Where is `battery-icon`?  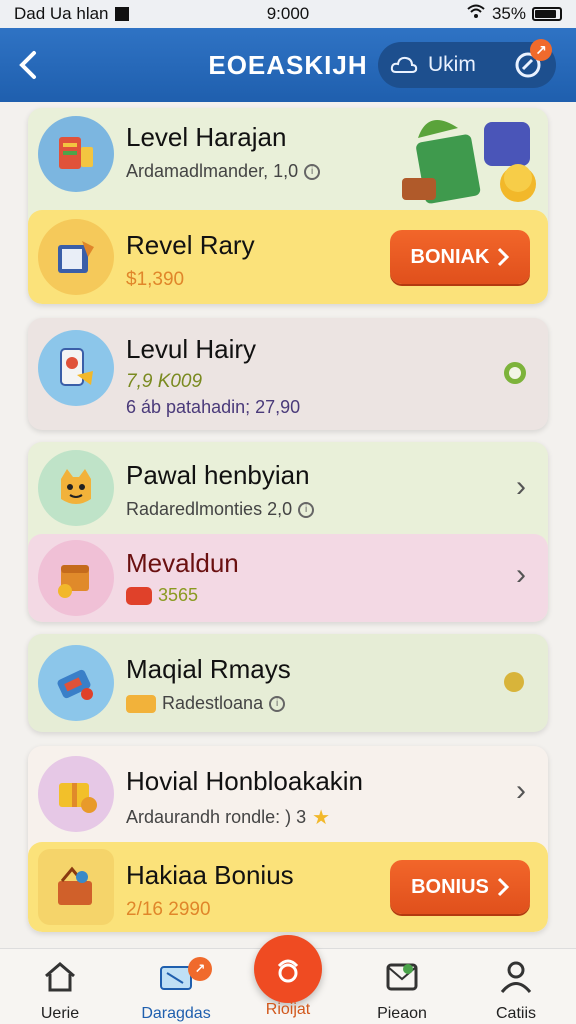 battery-icon is located at coordinates (547, 14).